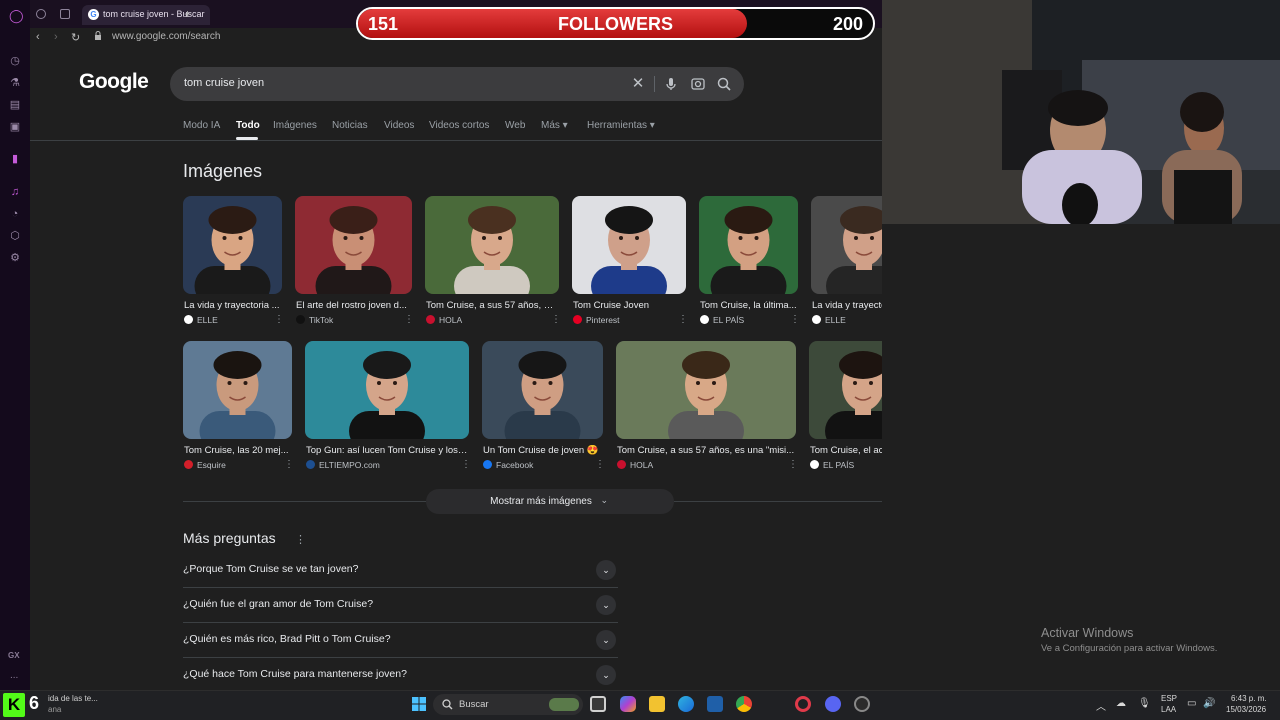  What do you see at coordinates (621, 125) in the screenshot?
I see `tab-herramientas: Herramientas ▾` at bounding box center [621, 125].